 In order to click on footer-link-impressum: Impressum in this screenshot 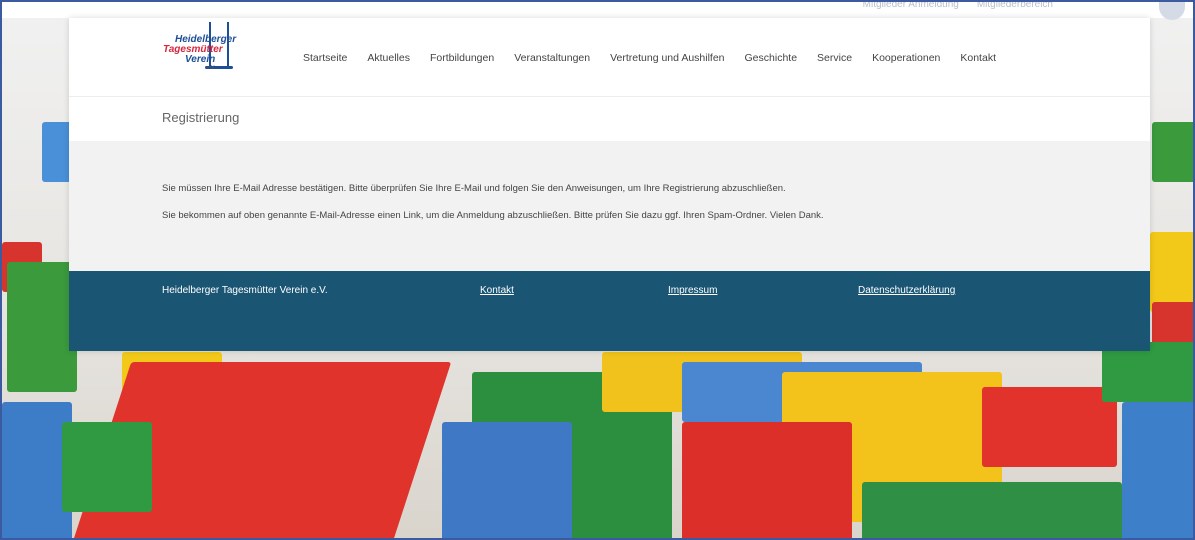, I will do `click(692, 290)`.